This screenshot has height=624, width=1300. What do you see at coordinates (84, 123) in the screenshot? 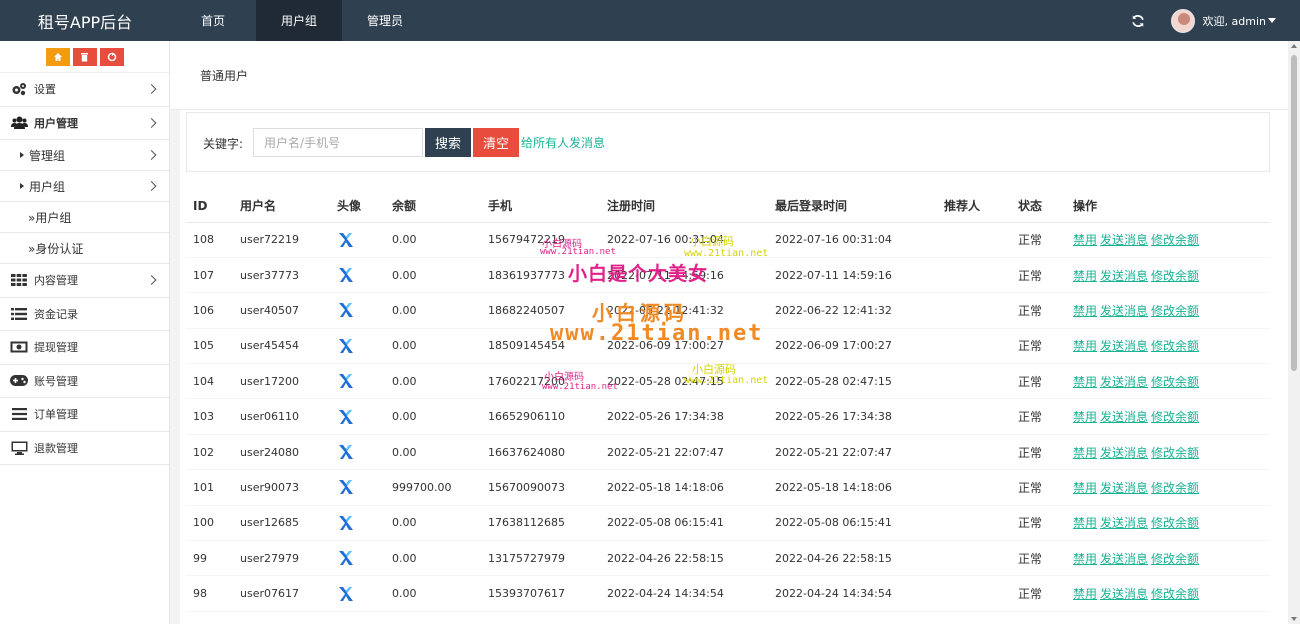
I see `menu-user-management: 用户管理` at bounding box center [84, 123].